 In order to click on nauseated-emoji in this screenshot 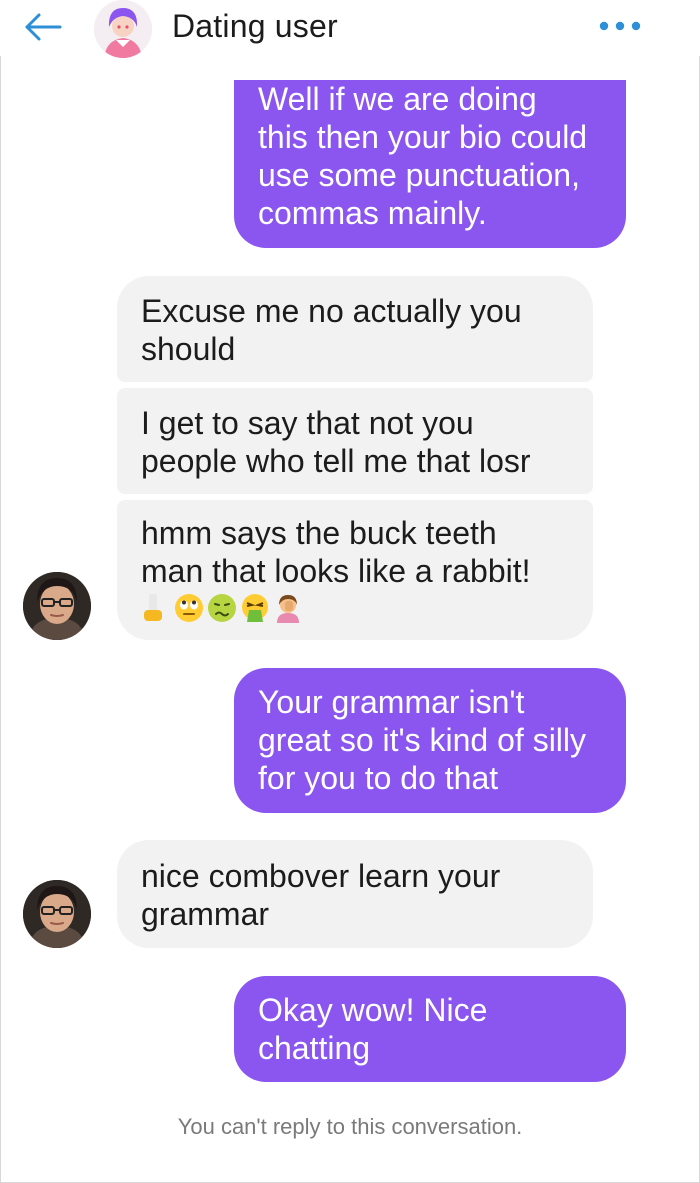, I will do `click(222, 608)`.